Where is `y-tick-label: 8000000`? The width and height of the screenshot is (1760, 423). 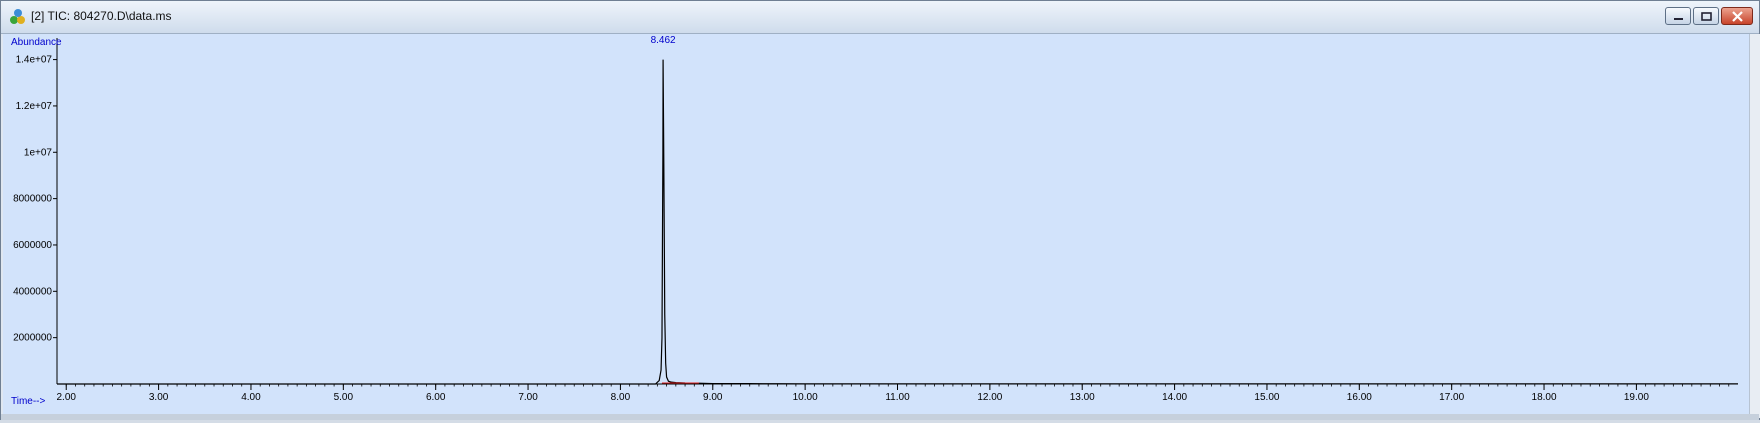
y-tick-label: 8000000 is located at coordinates (32, 199).